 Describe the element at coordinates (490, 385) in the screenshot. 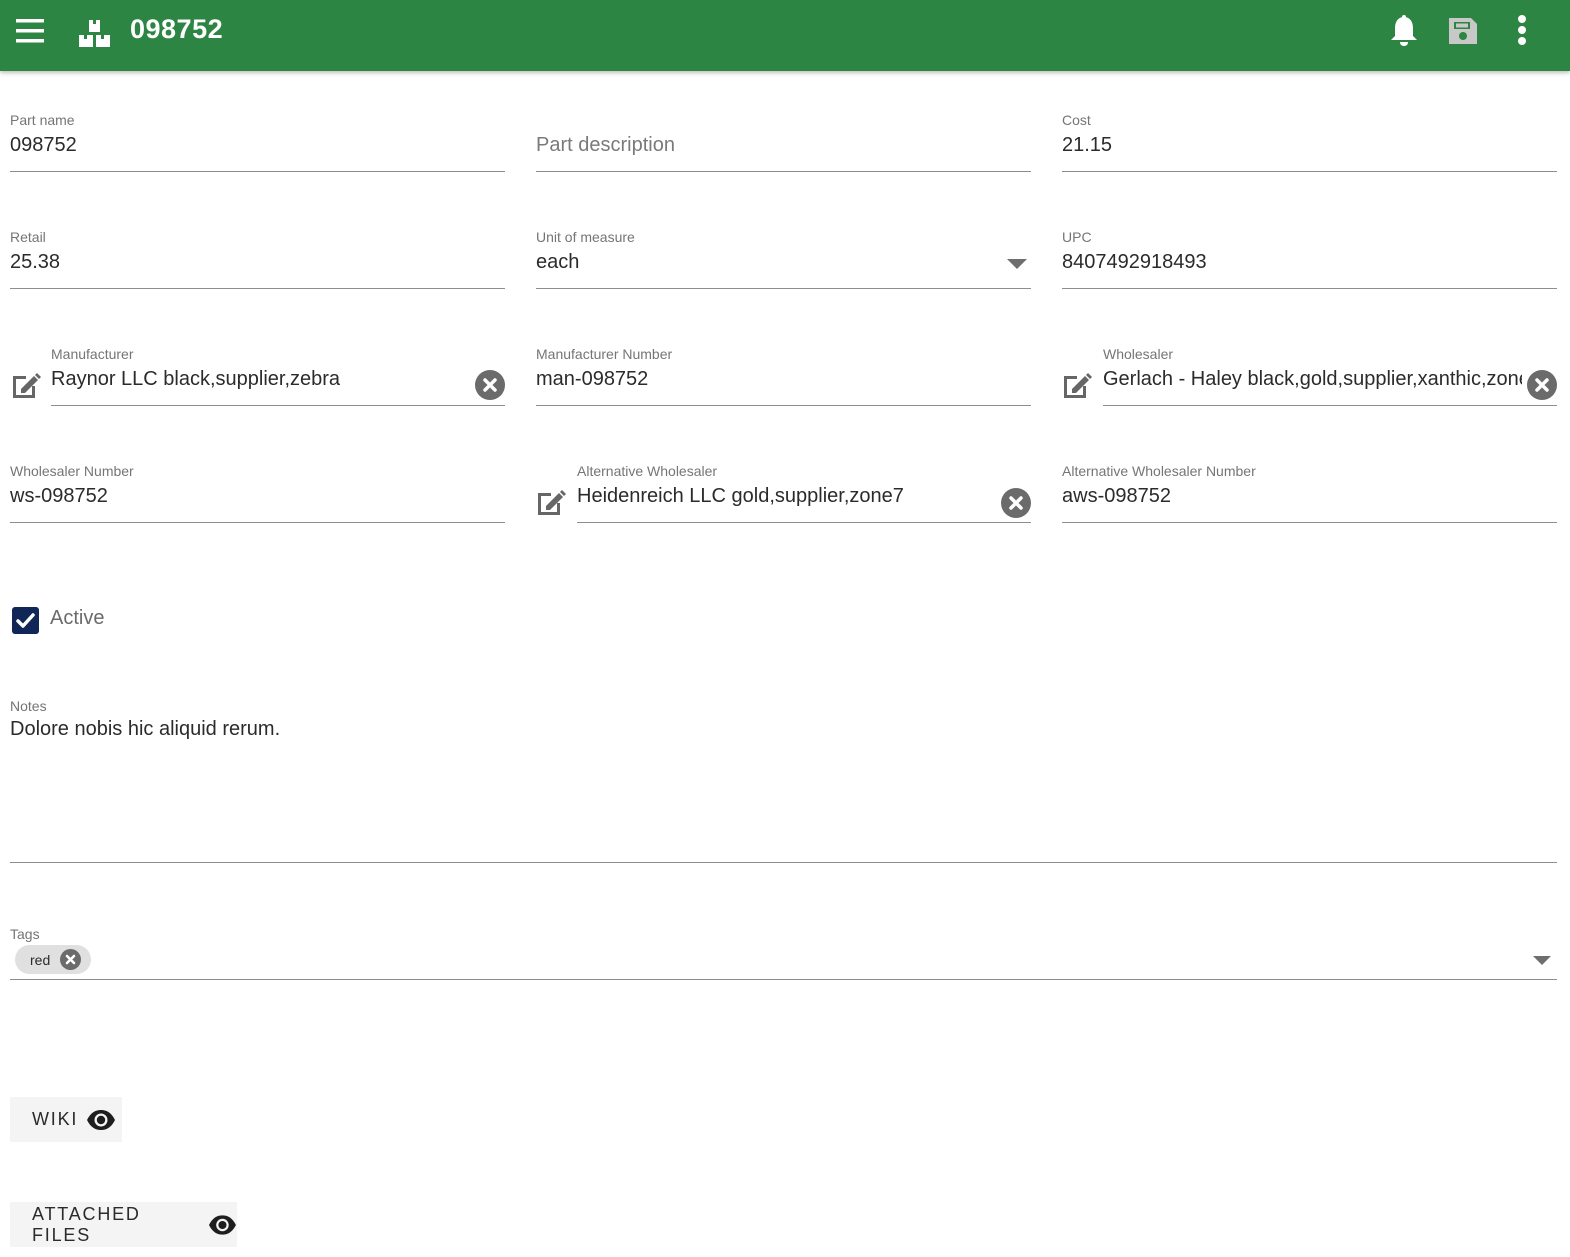

I see `clear-manufacturer-icon` at that location.